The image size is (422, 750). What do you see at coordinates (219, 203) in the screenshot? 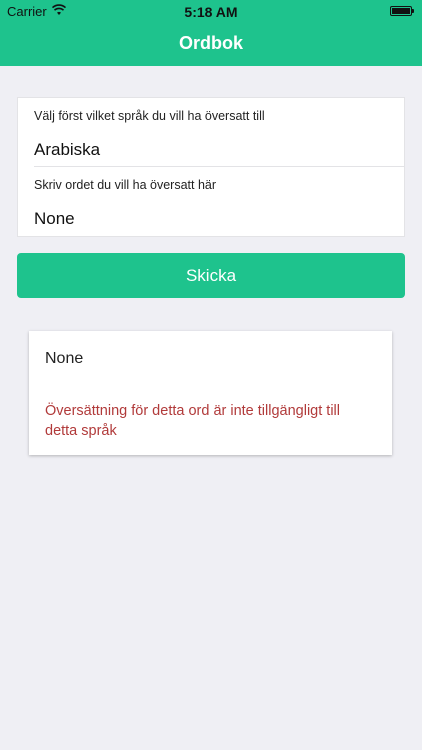
I see `word-field: Skriv ordet du vill ha översatt här None` at bounding box center [219, 203].